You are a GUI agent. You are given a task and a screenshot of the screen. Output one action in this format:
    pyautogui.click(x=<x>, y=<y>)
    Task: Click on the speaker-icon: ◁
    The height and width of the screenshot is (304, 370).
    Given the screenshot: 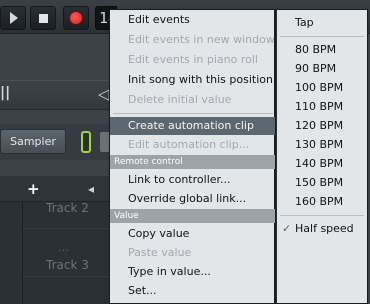 What is the action you would take?
    pyautogui.click(x=104, y=94)
    